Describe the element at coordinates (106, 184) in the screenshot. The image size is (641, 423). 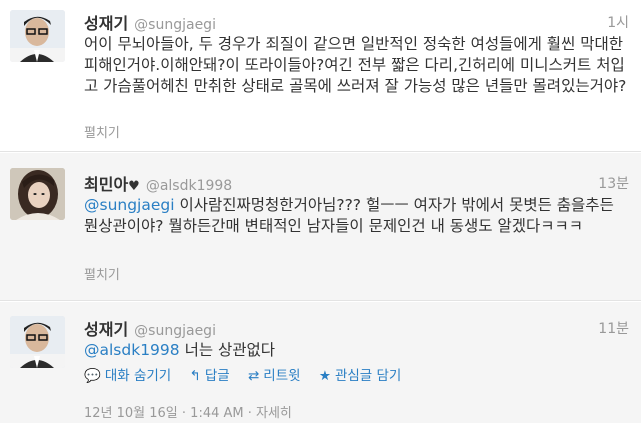
I see `author-fullname: 최민아` at that location.